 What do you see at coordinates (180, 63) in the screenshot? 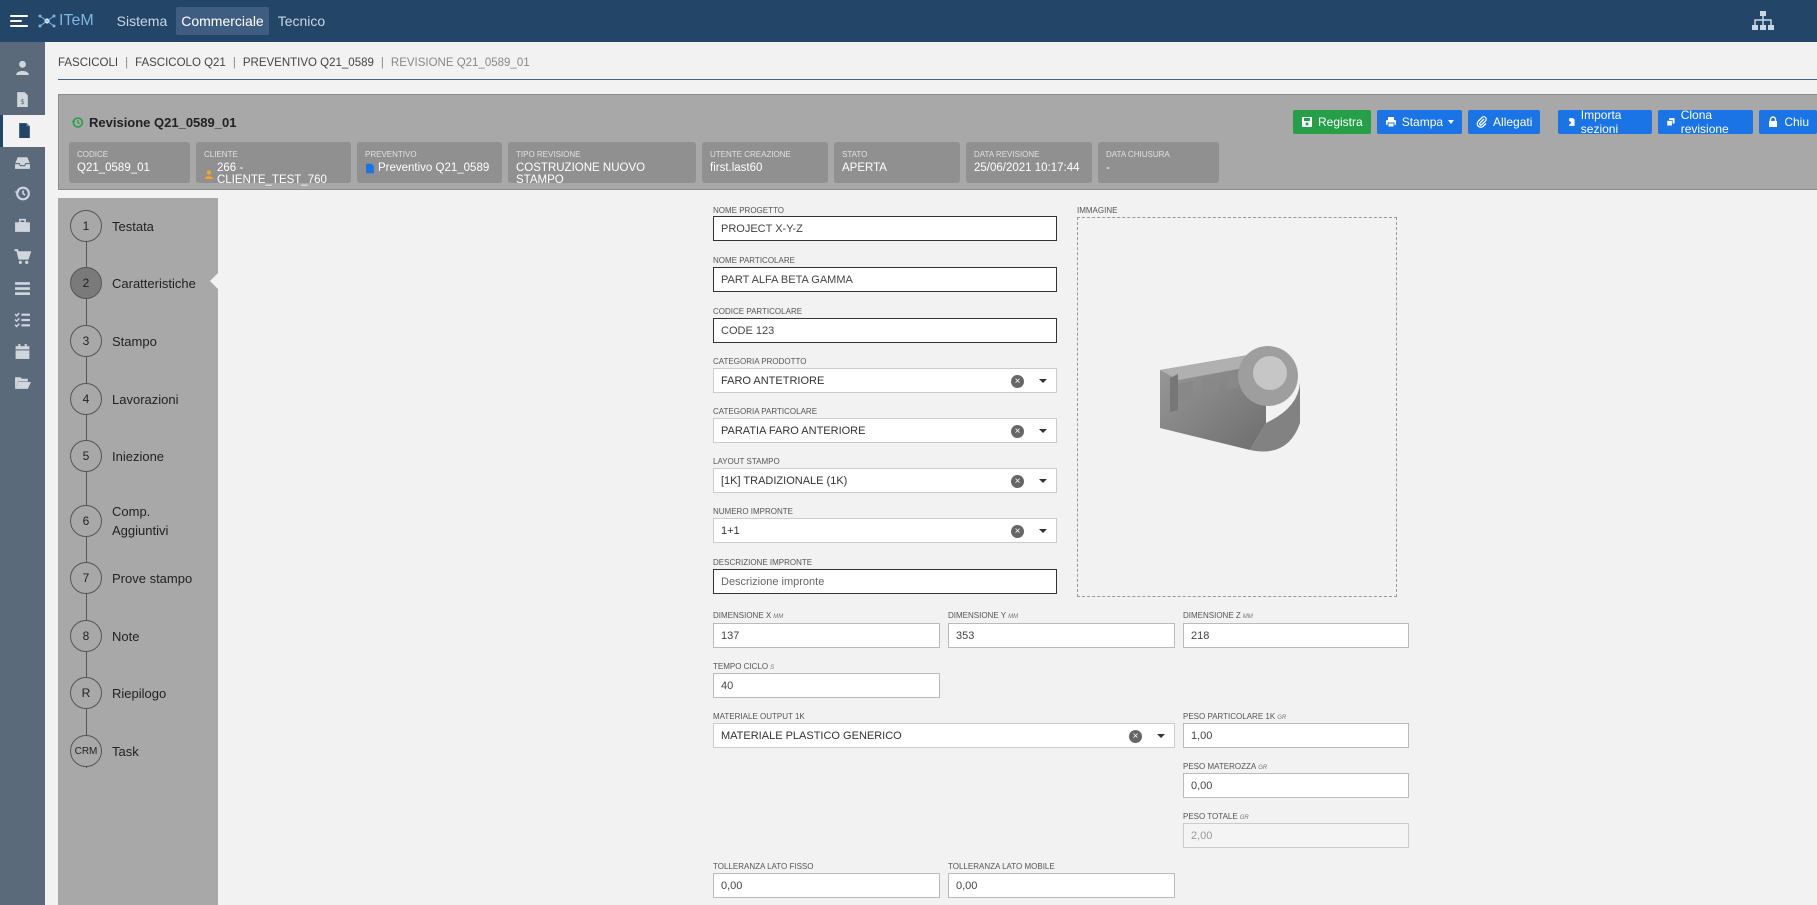
I see `breadcrumb-fascicolo: FASCICOLO Q21` at bounding box center [180, 63].